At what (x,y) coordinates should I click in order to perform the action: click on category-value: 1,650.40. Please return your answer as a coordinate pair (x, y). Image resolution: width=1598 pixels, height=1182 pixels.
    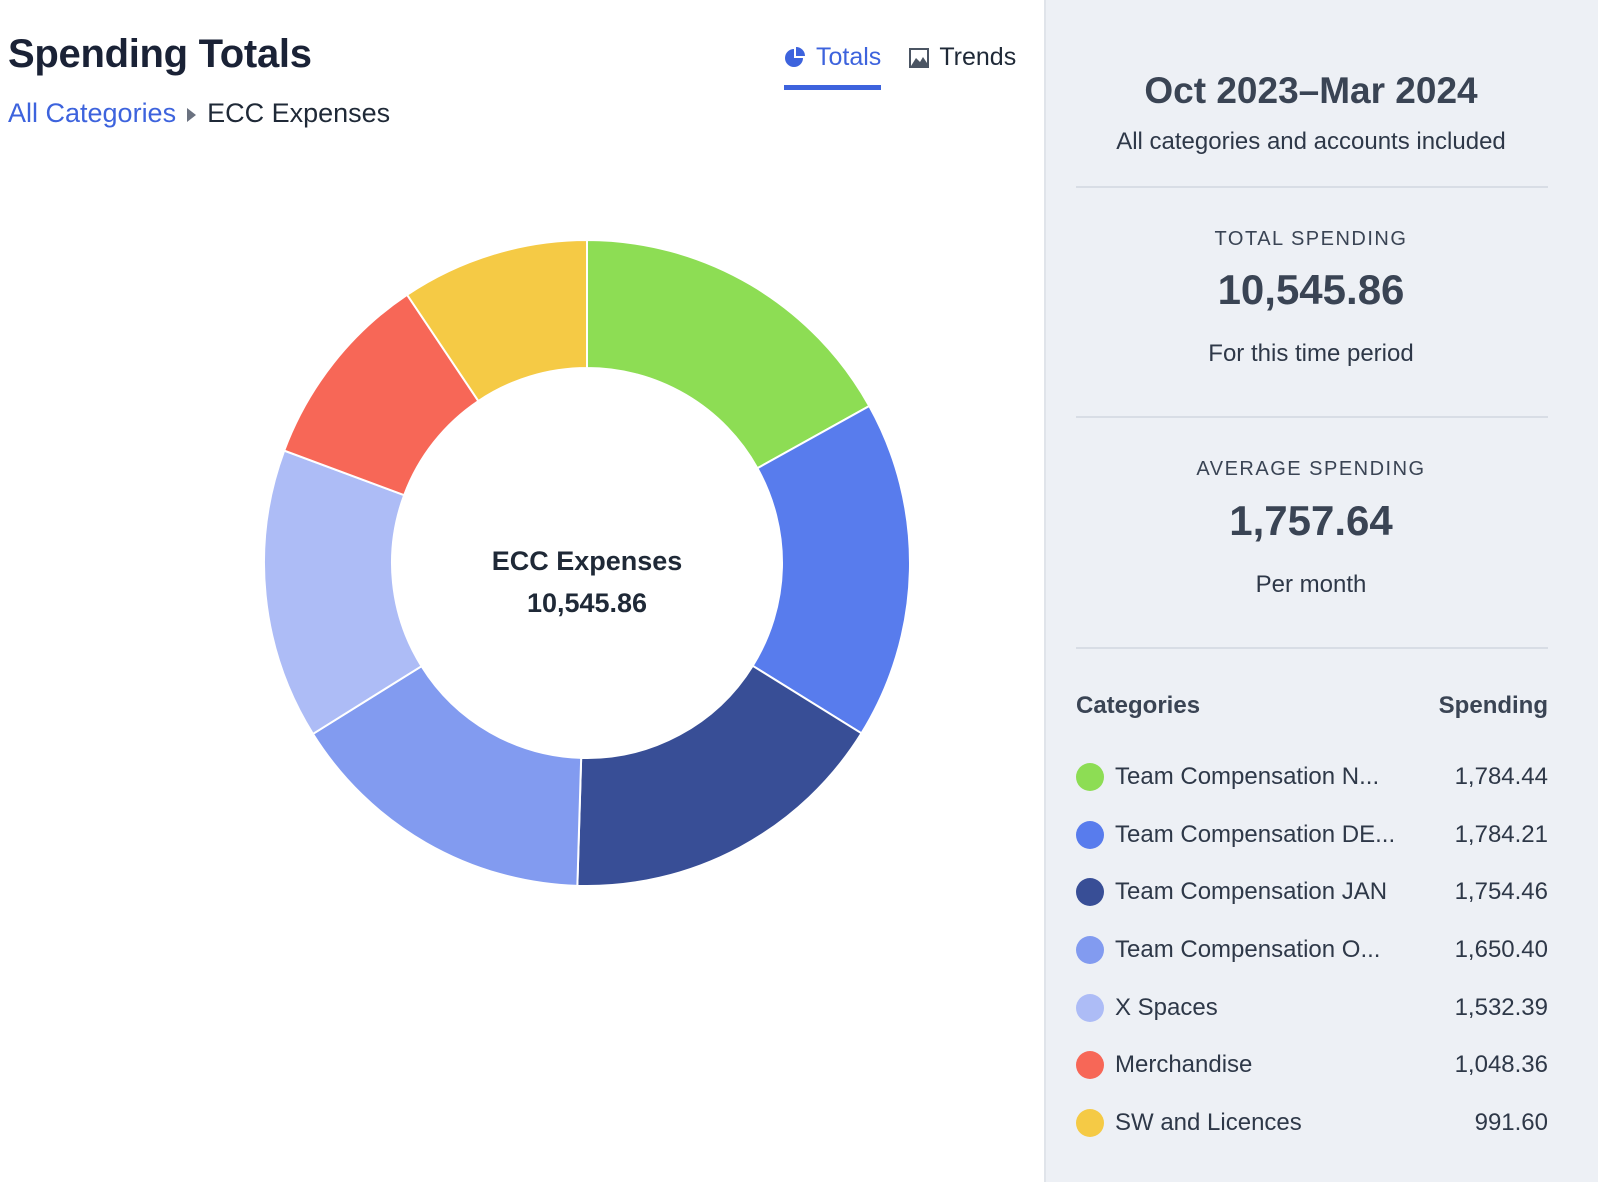
    Looking at the image, I should click on (1501, 949).